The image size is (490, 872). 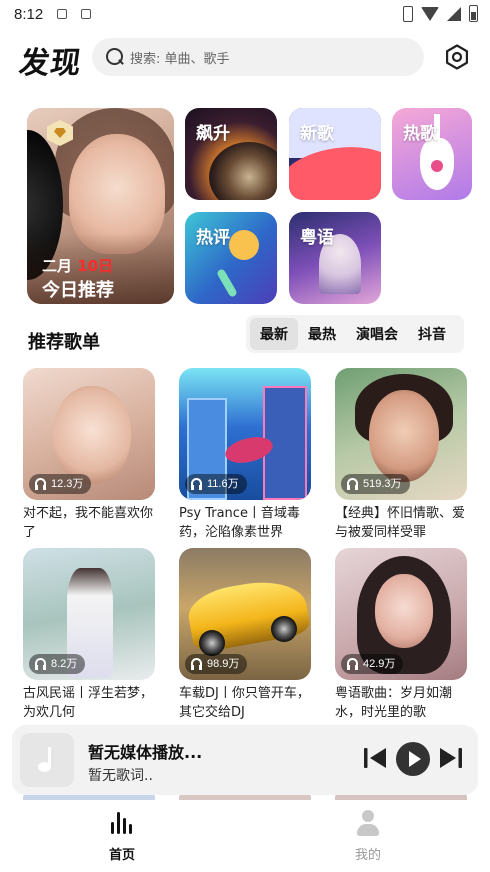 What do you see at coordinates (88, 523) in the screenshot?
I see `playlist-title: 对不起，我不能喜欢你了` at bounding box center [88, 523].